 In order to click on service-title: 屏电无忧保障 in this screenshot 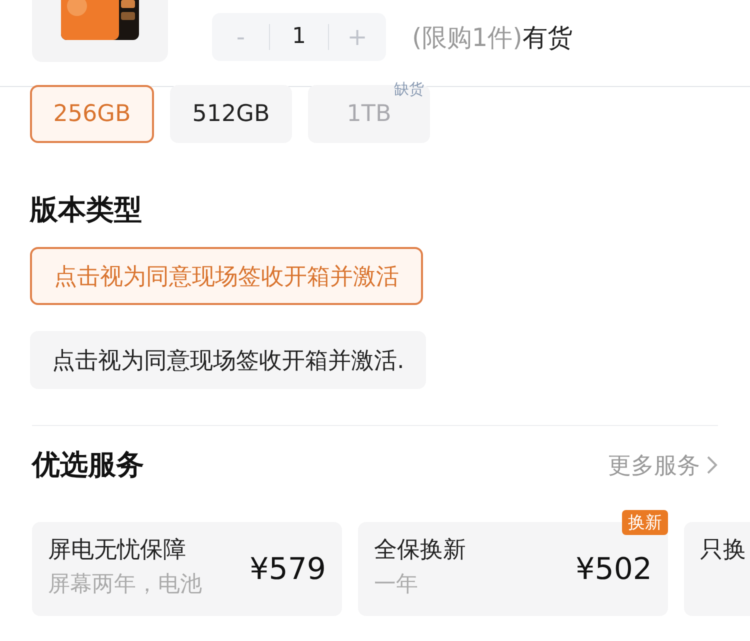, I will do `click(117, 550)`.